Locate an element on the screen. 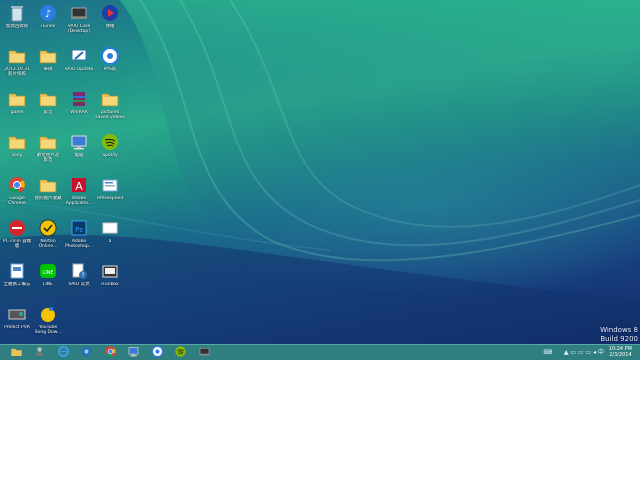 Image resolution: width=640 pixels, height=500 pixels. desktop-shortcut-label: 影音 is located at coordinates (48, 112).